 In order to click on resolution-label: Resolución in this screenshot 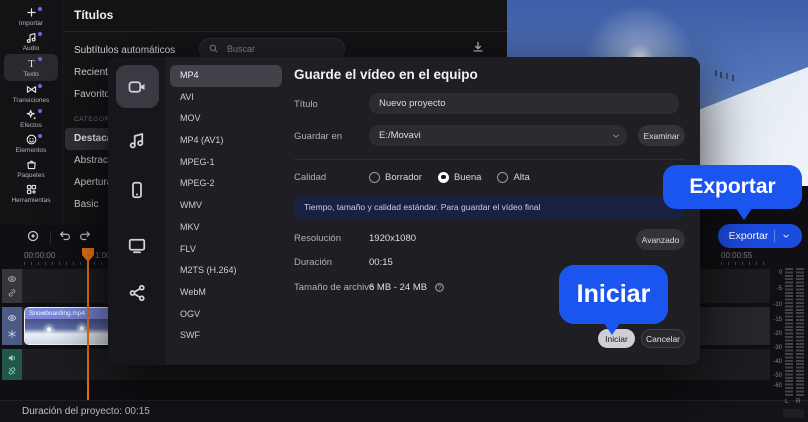, I will do `click(317, 238)`.